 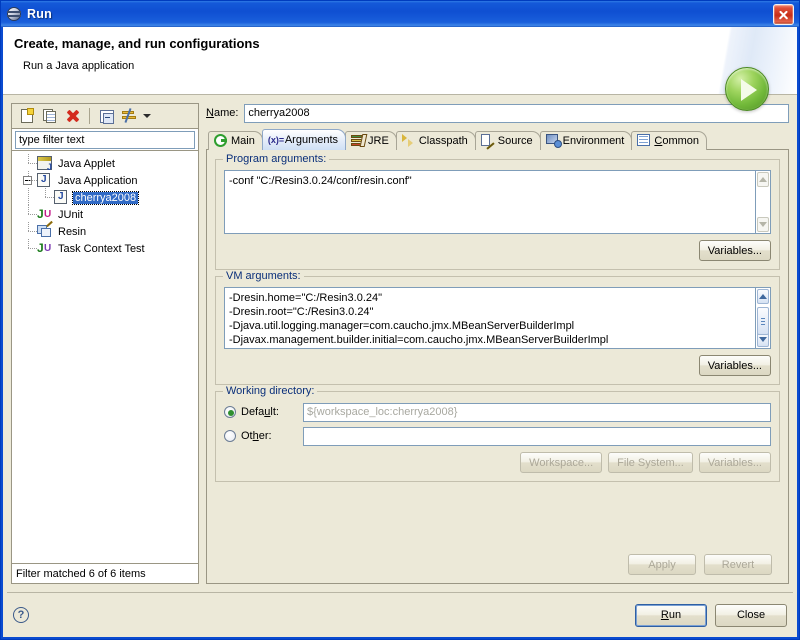 I want to click on filter-input, so click(x=105, y=140).